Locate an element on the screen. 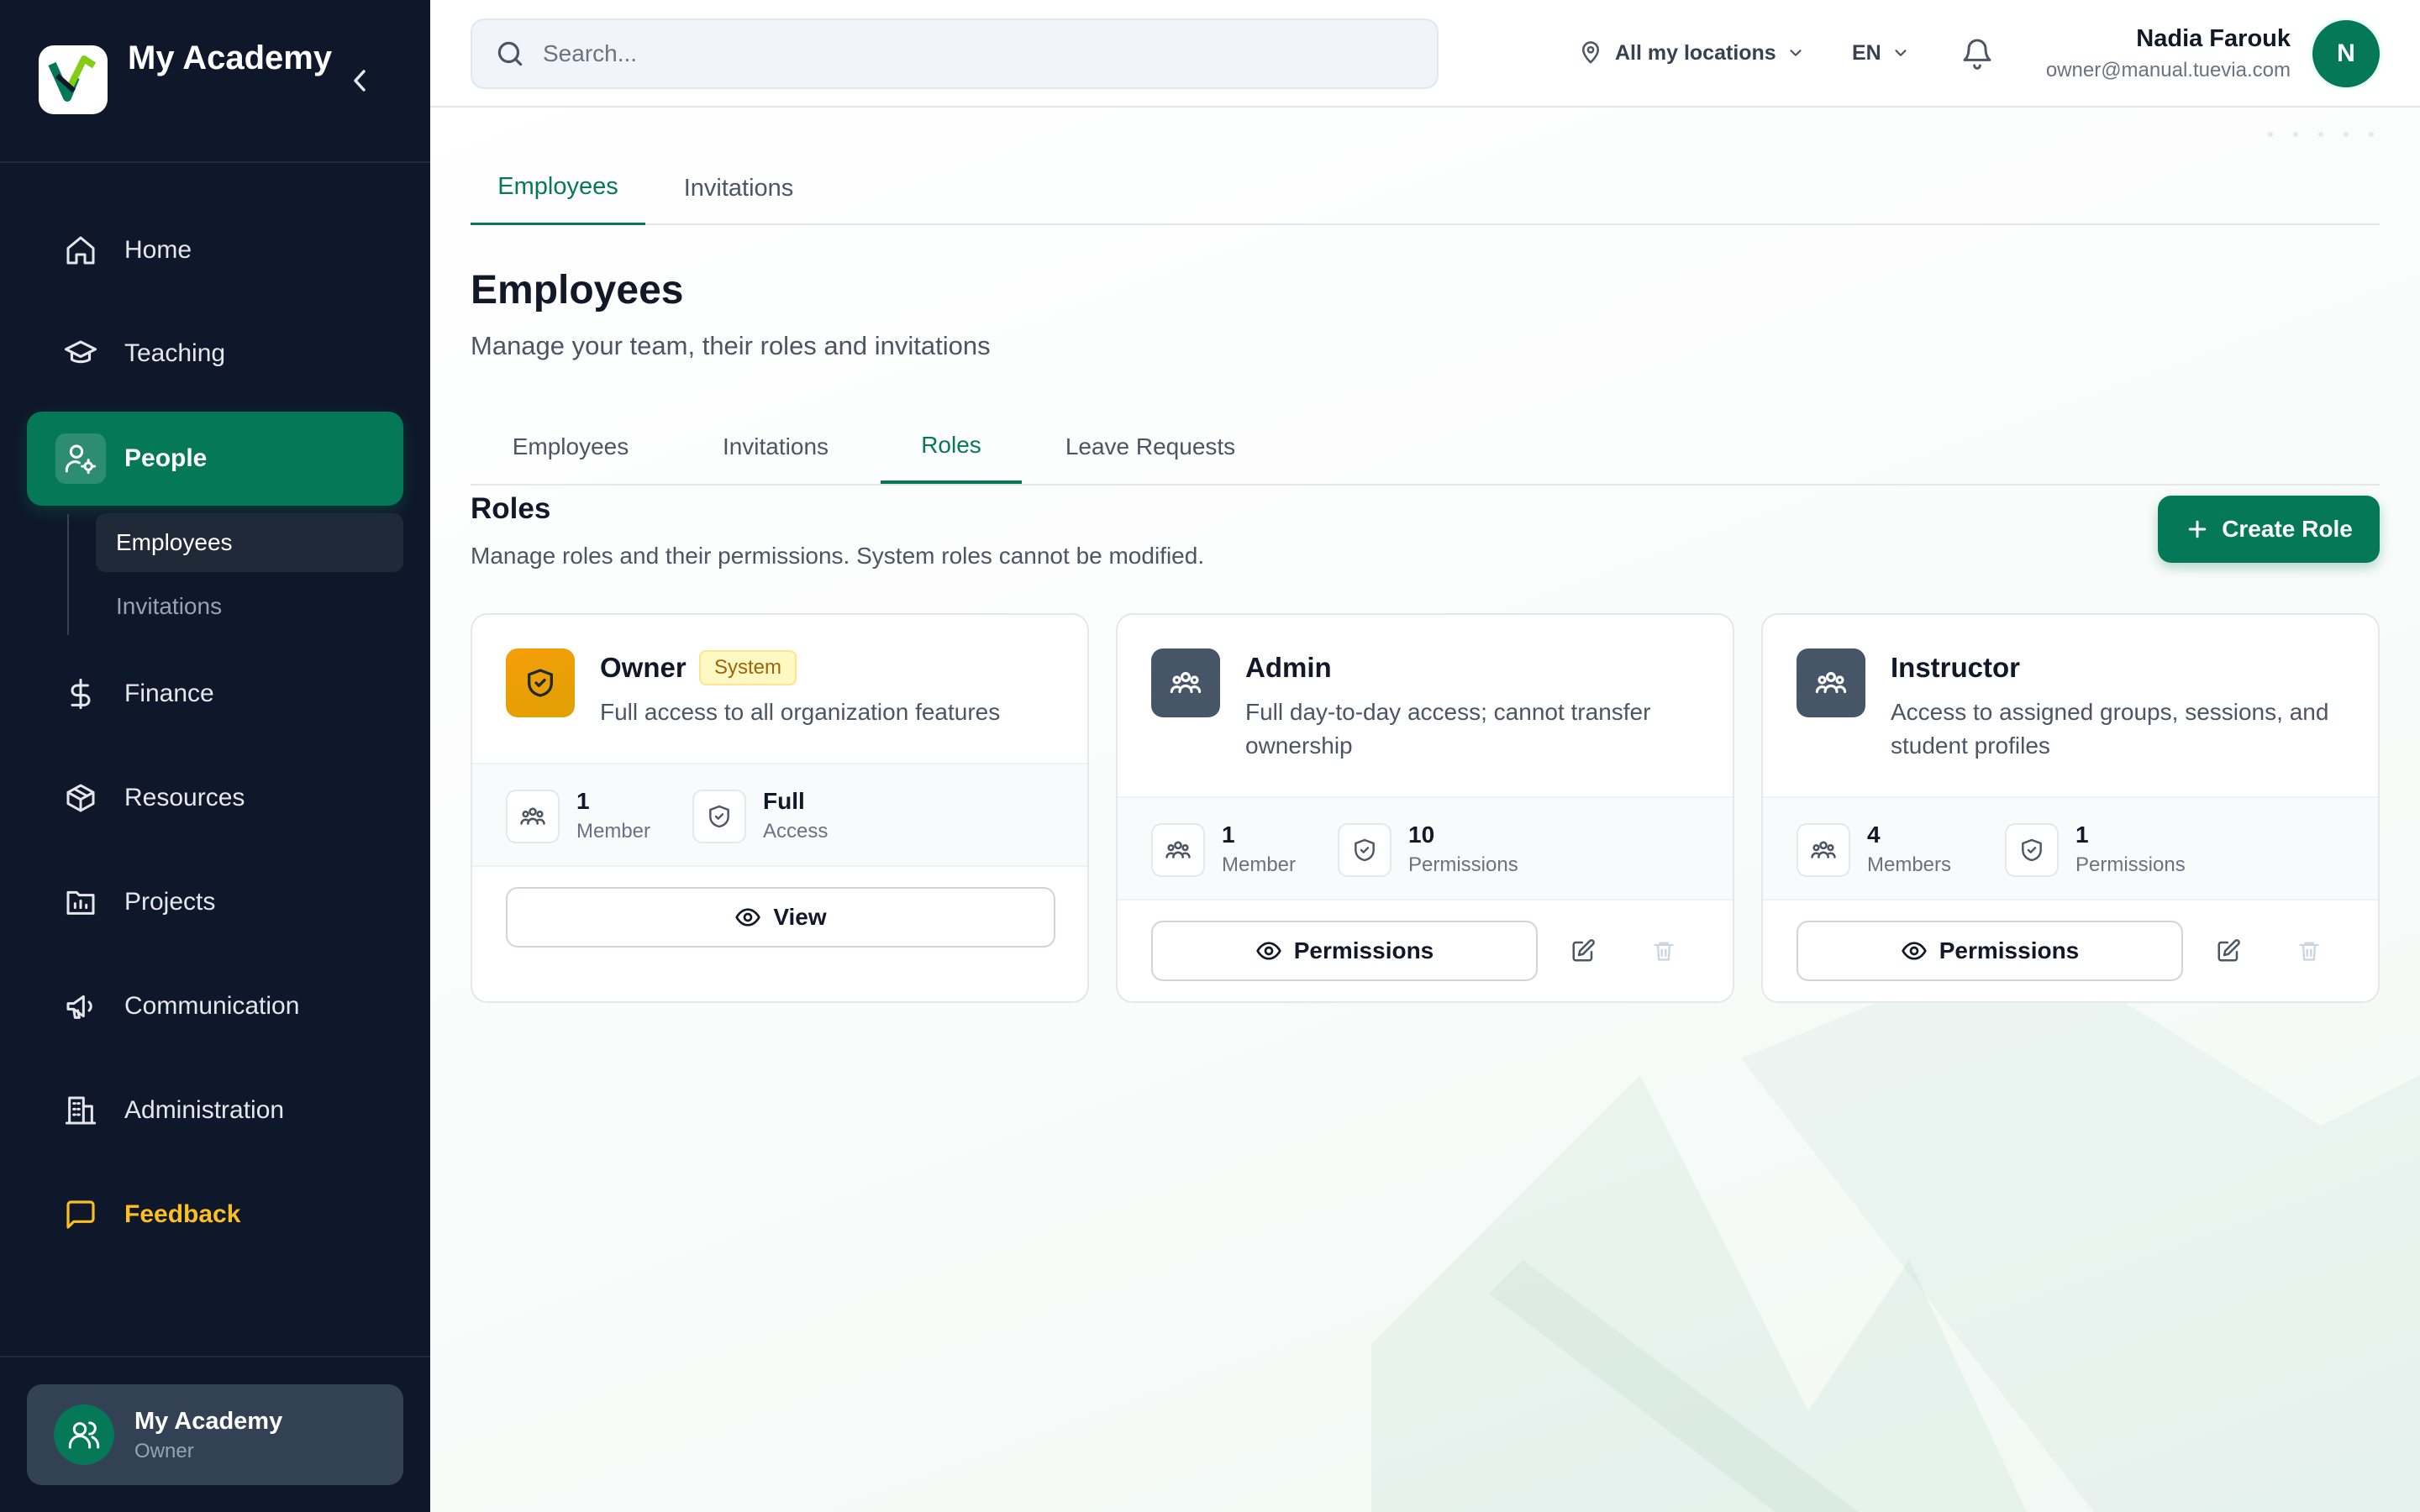 The image size is (2420, 1512). nav-label: Teaching is located at coordinates (175, 353).